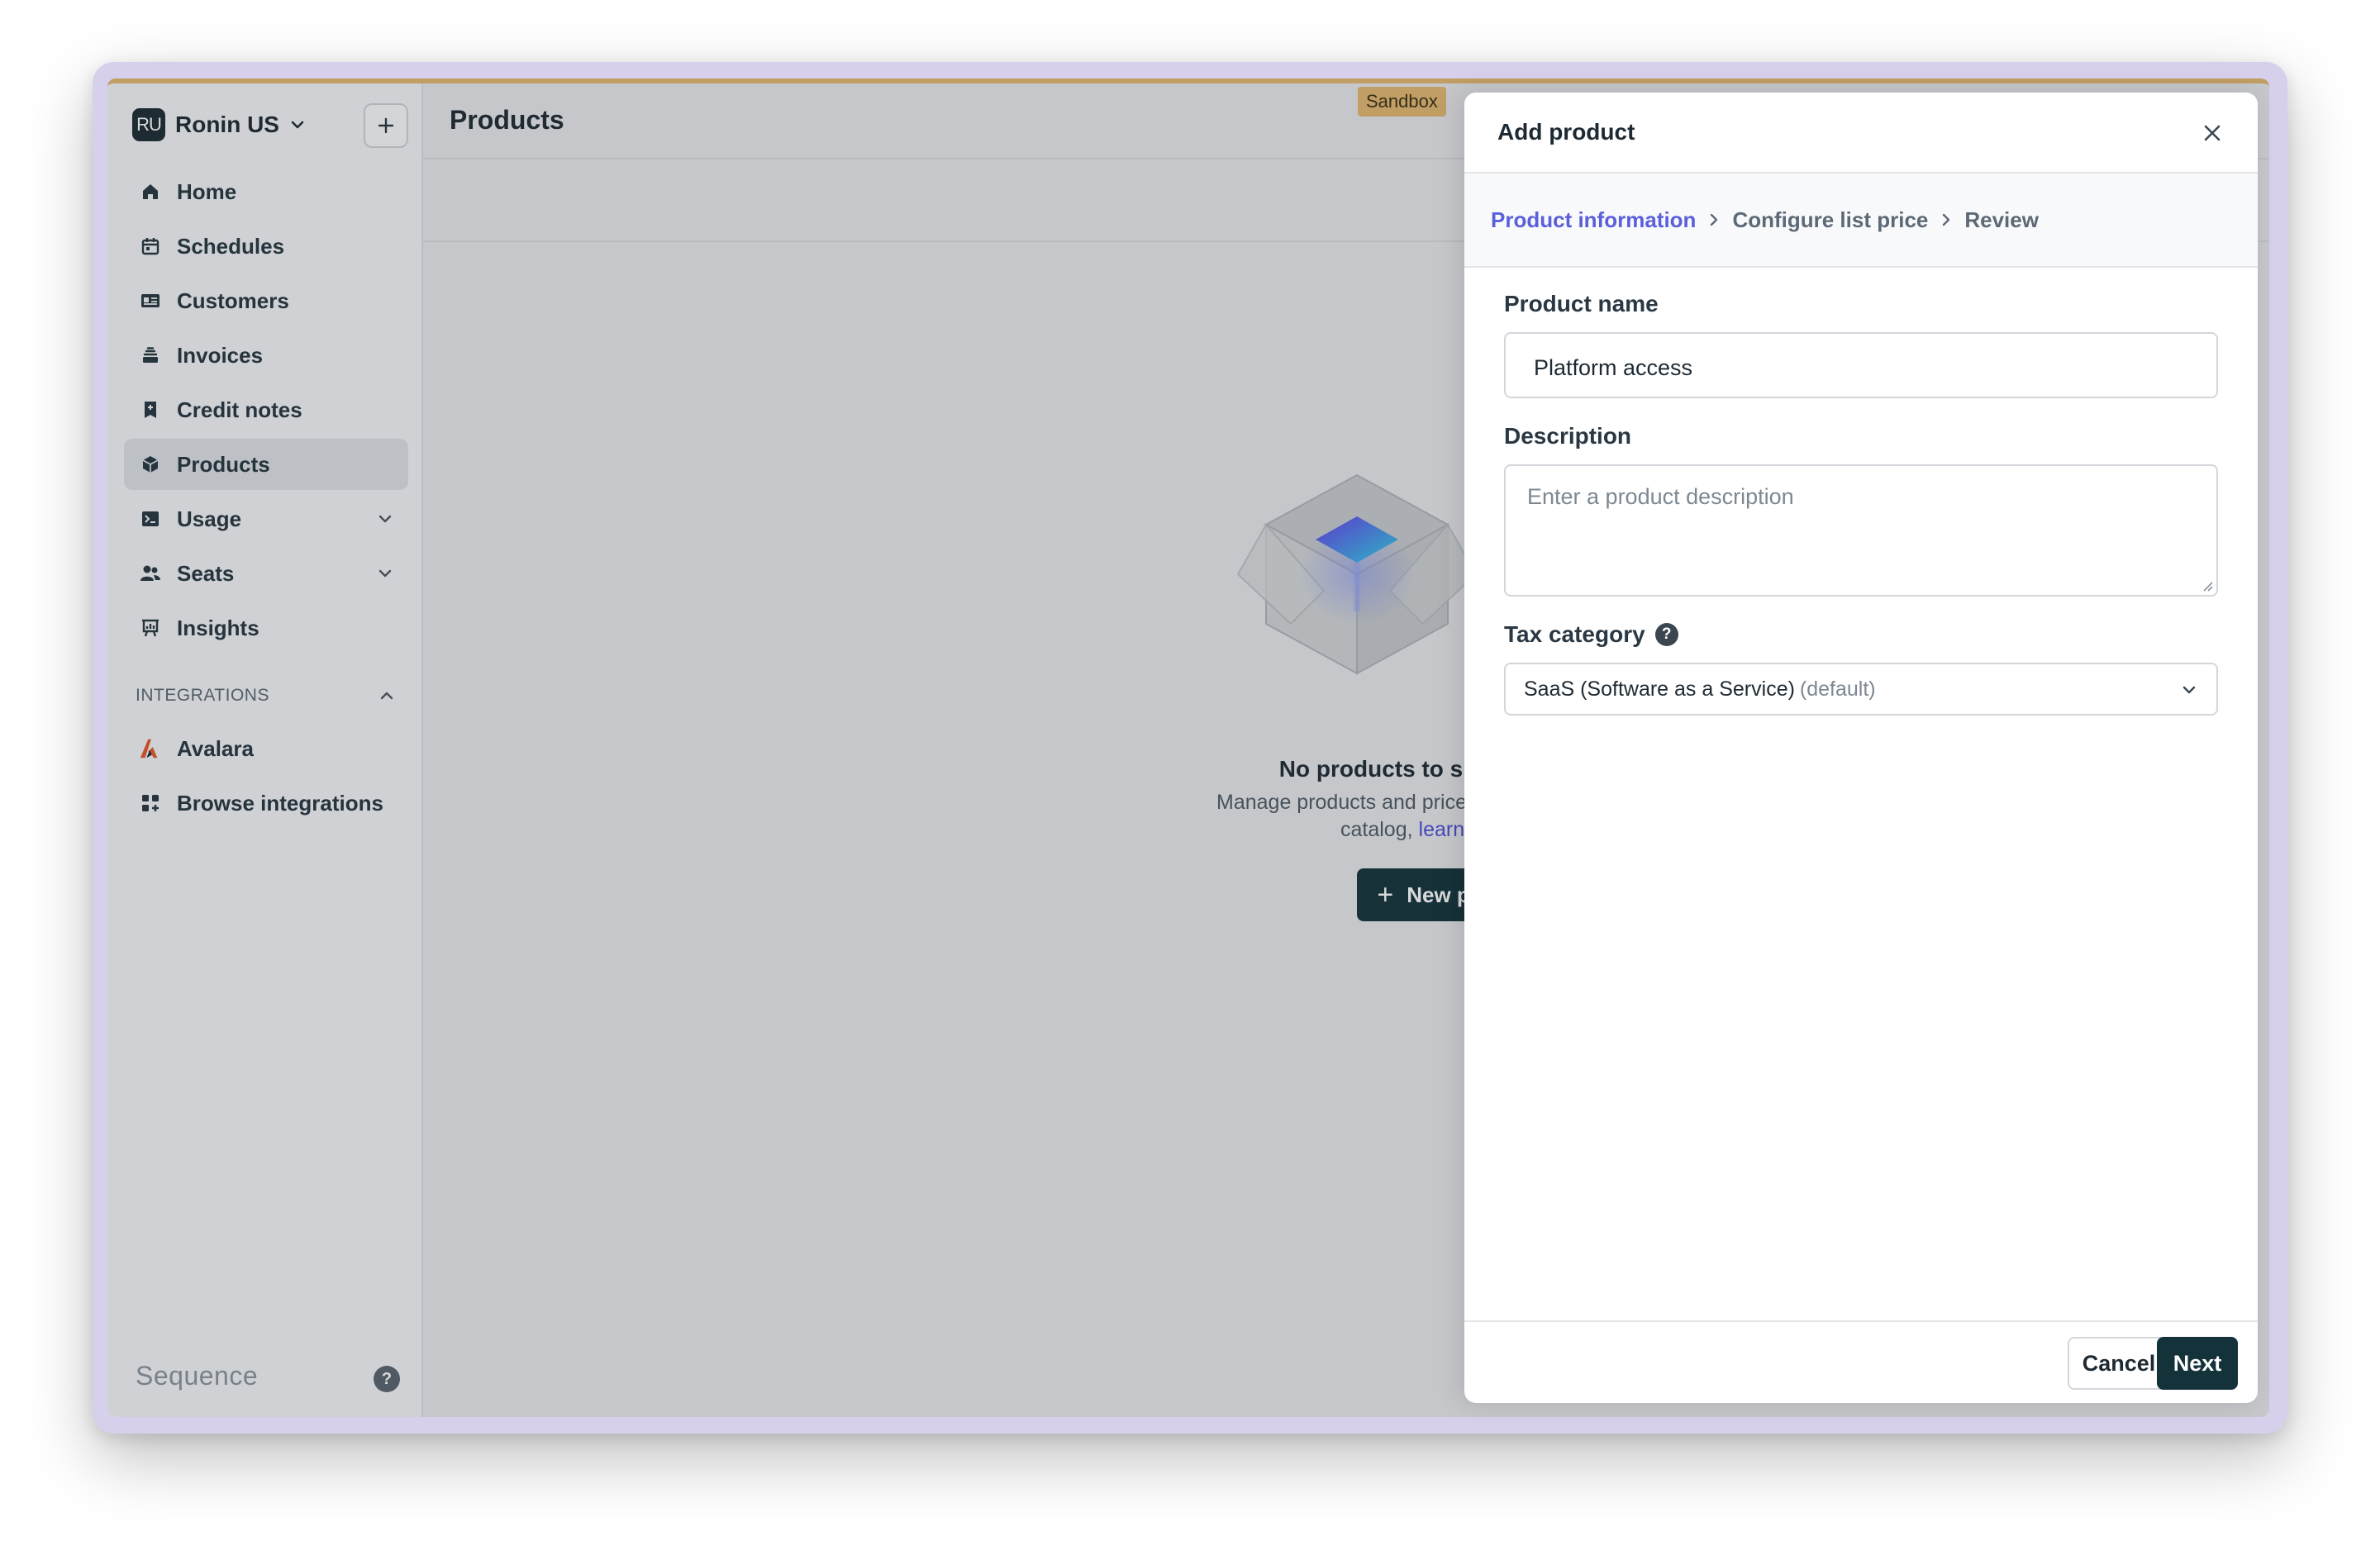  I want to click on step-product-information: Product information, so click(1593, 220).